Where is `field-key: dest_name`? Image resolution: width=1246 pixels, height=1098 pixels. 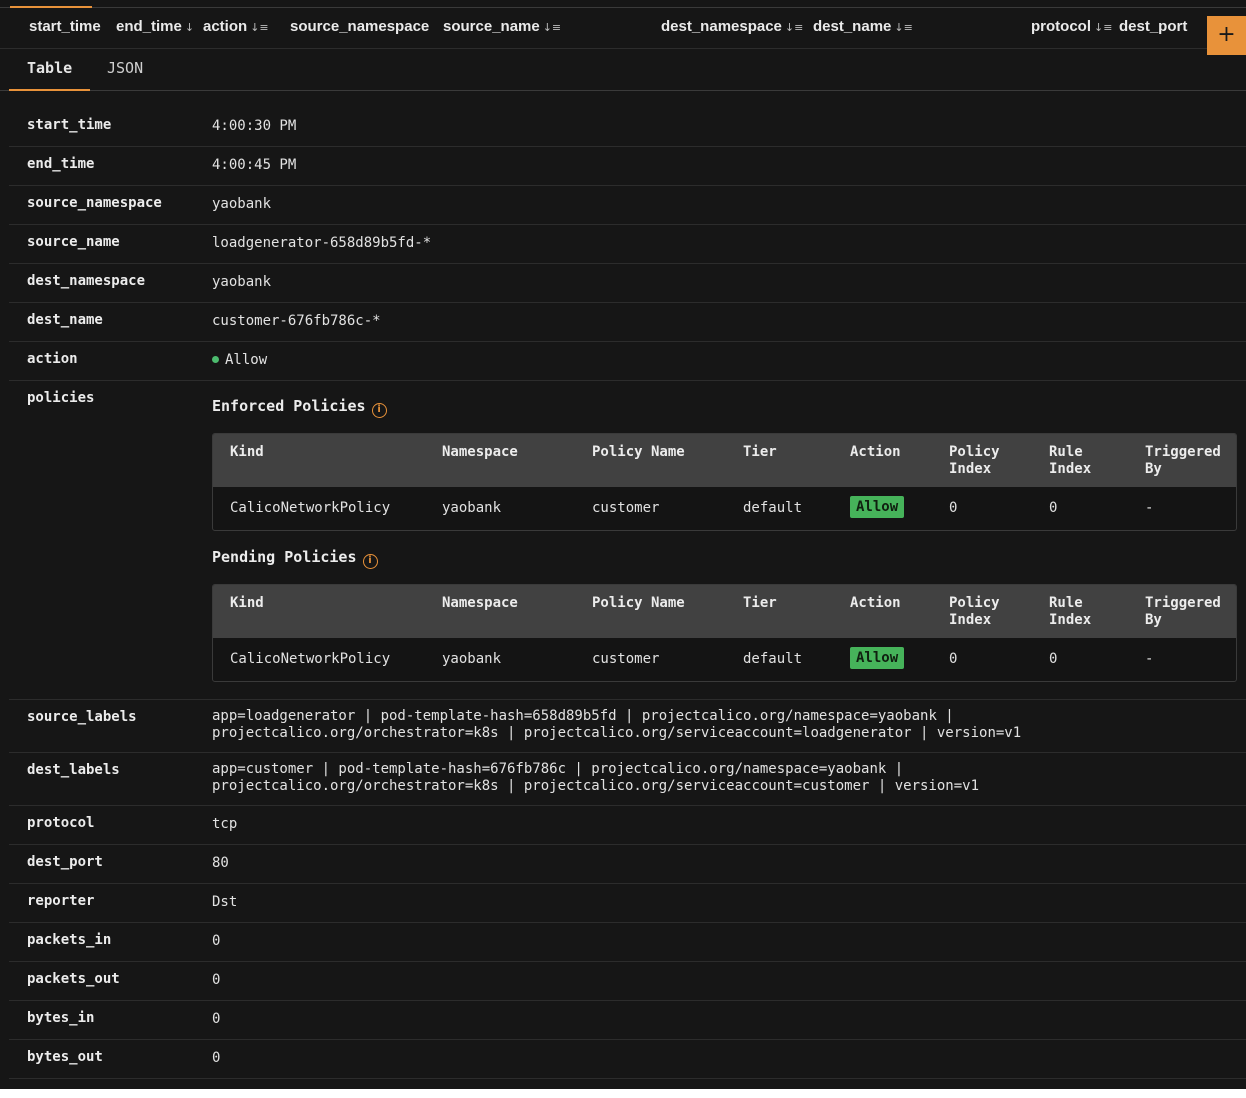 field-key: dest_name is located at coordinates (65, 320).